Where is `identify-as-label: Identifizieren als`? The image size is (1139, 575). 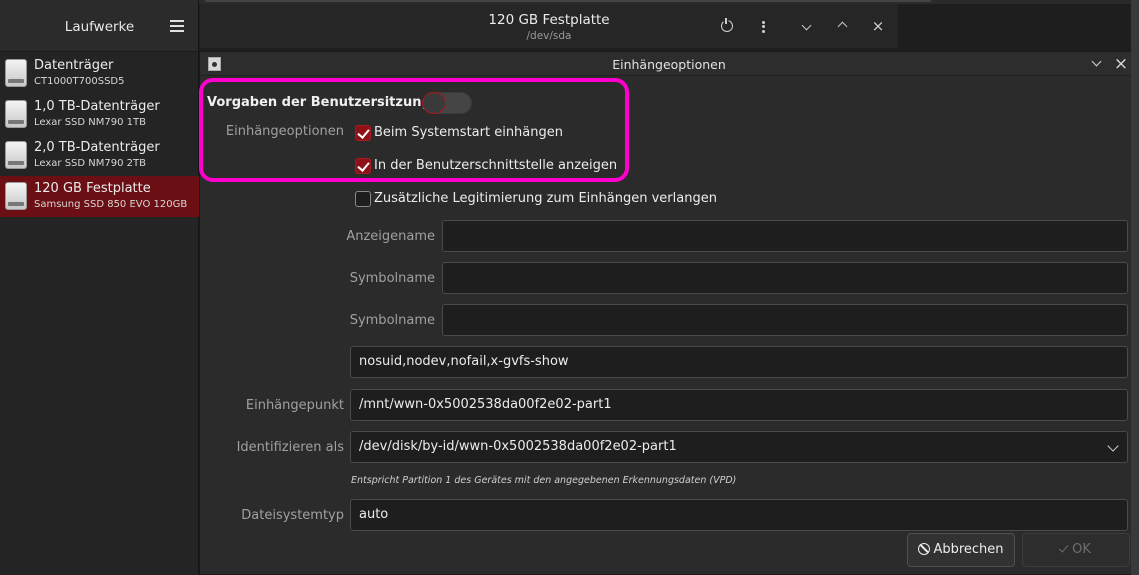 identify-as-label: Identifizieren als is located at coordinates (290, 447).